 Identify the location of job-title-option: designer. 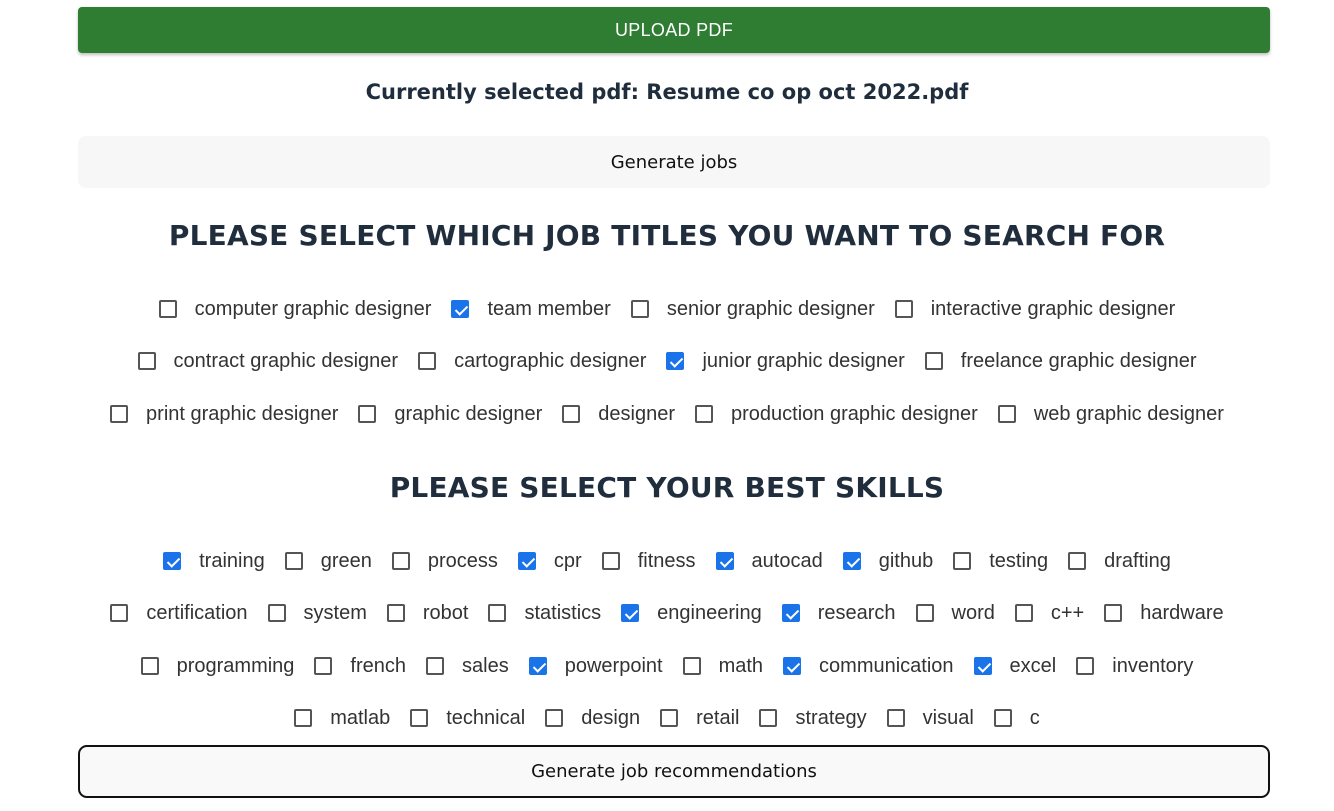
(618, 414).